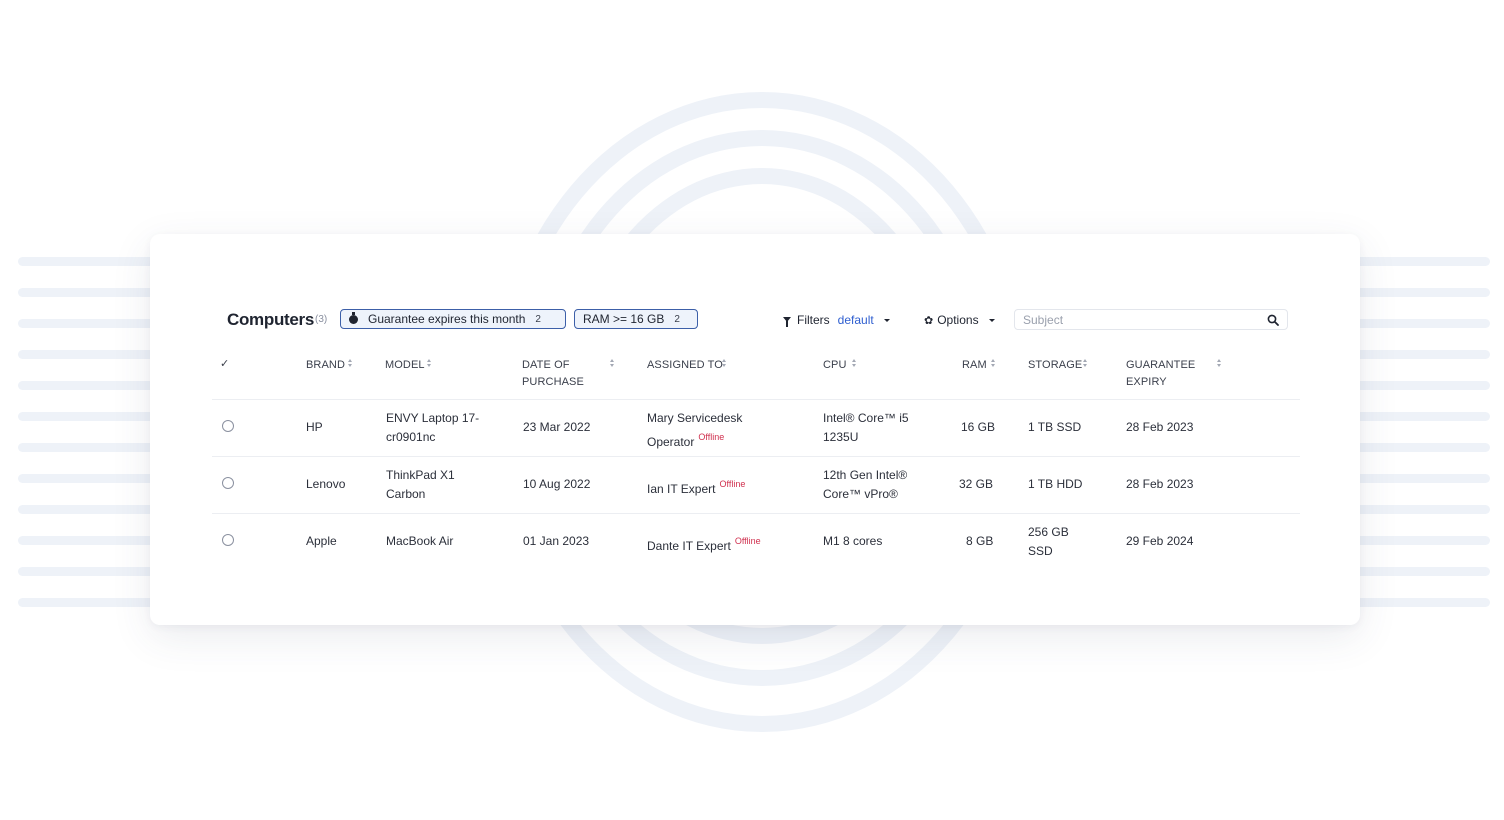 The width and height of the screenshot is (1504, 820). What do you see at coordinates (353, 317) in the screenshot?
I see `stopwatch-icon` at bounding box center [353, 317].